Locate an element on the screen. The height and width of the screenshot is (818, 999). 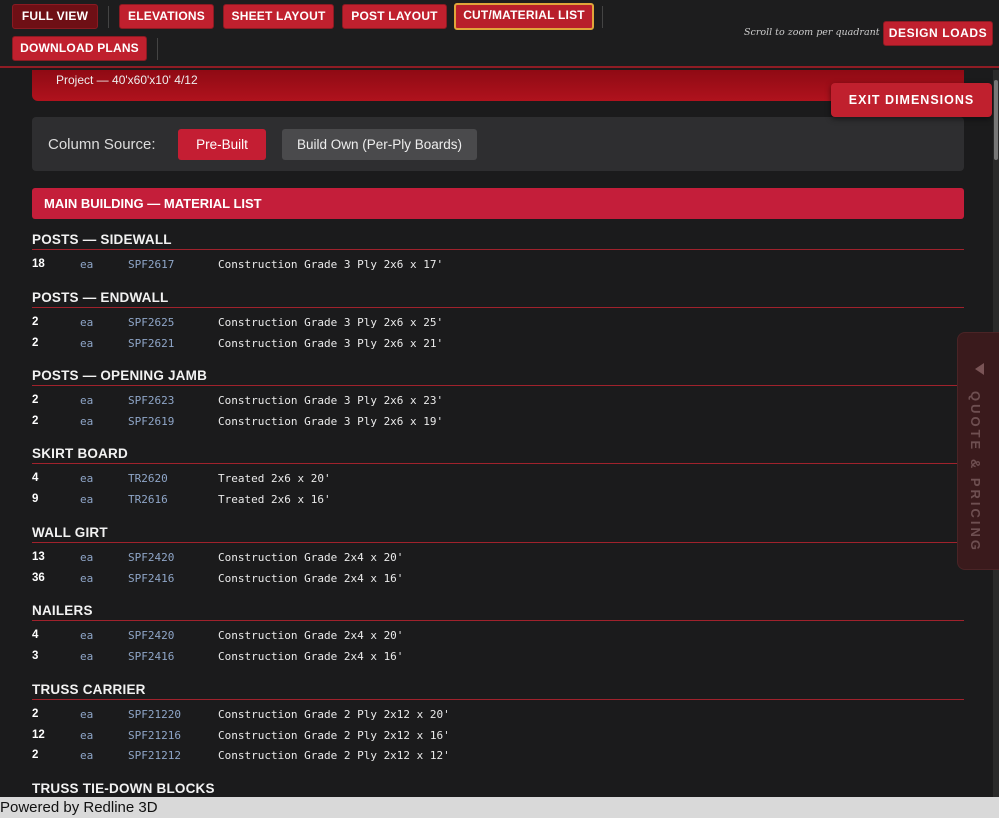
zoom-hint: Scroll to zoom per quadrant is located at coordinates (812, 32).